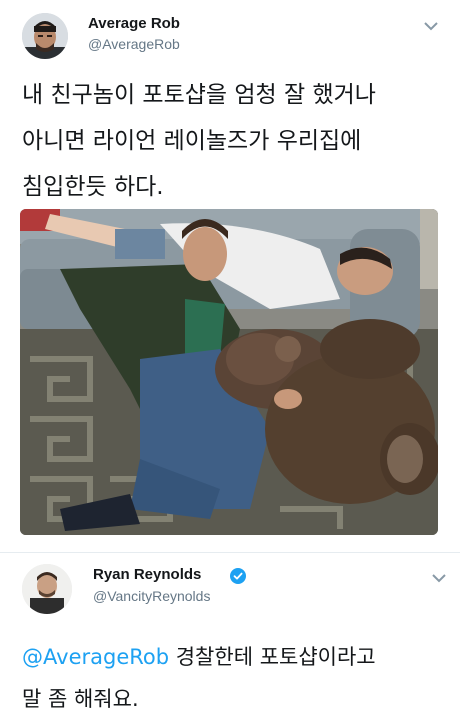 The width and height of the screenshot is (460, 720). I want to click on reply-text-line: 말 좀 해줘요., so click(80, 699).